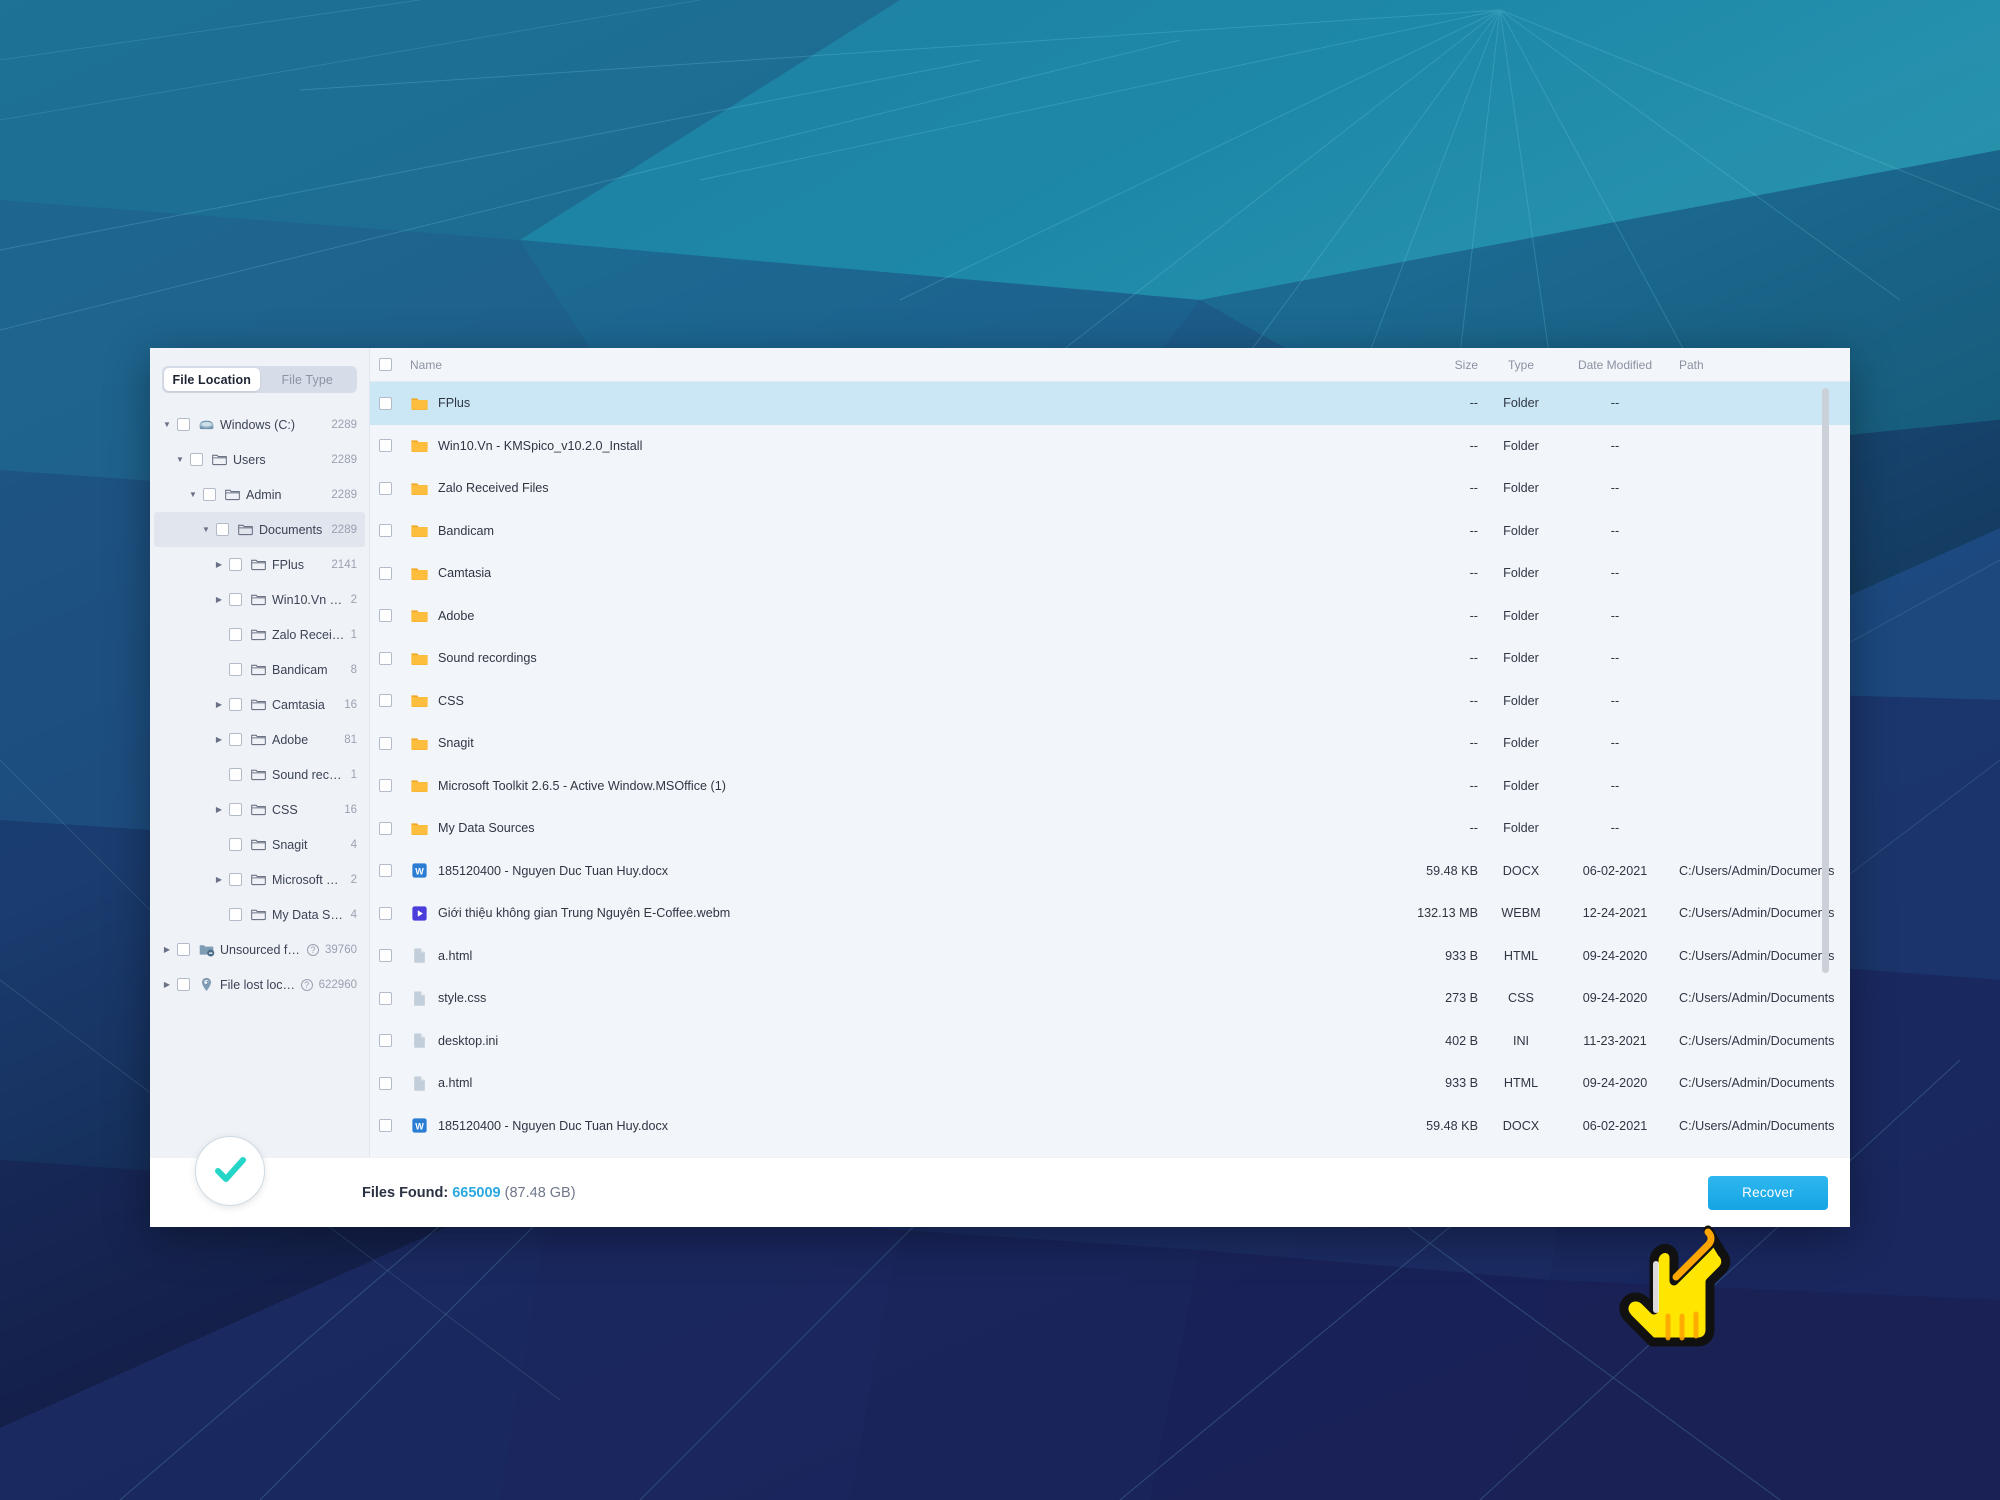  What do you see at coordinates (259, 774) in the screenshot?
I see `tree-item-sound-recordings: ▶Sound recordings1` at bounding box center [259, 774].